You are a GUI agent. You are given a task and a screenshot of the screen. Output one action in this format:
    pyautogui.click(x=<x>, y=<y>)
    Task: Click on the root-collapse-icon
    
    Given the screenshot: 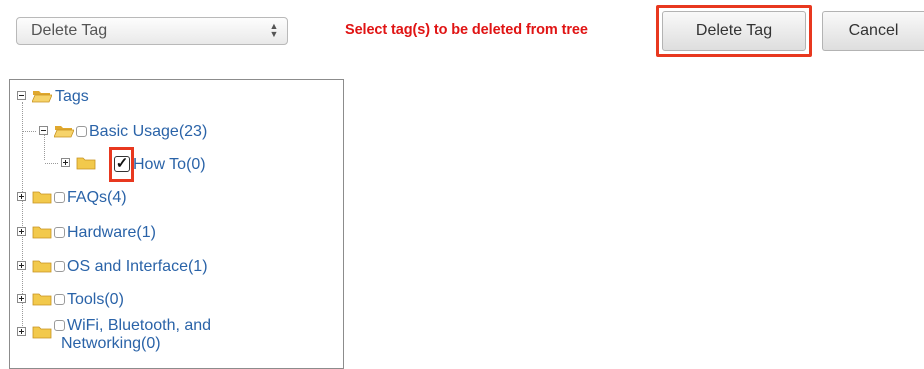 What is the action you would take?
    pyautogui.click(x=21, y=95)
    